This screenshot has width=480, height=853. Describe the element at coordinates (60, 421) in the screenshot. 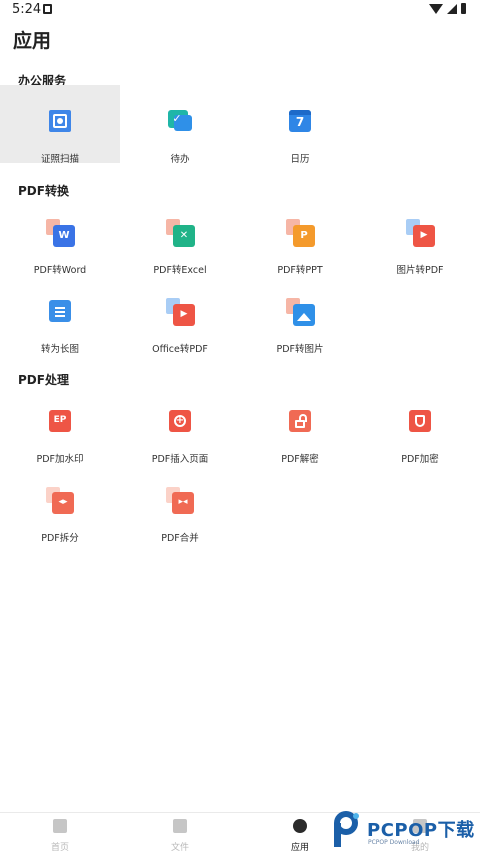

I see `pdf-watermark-icon: EP` at that location.